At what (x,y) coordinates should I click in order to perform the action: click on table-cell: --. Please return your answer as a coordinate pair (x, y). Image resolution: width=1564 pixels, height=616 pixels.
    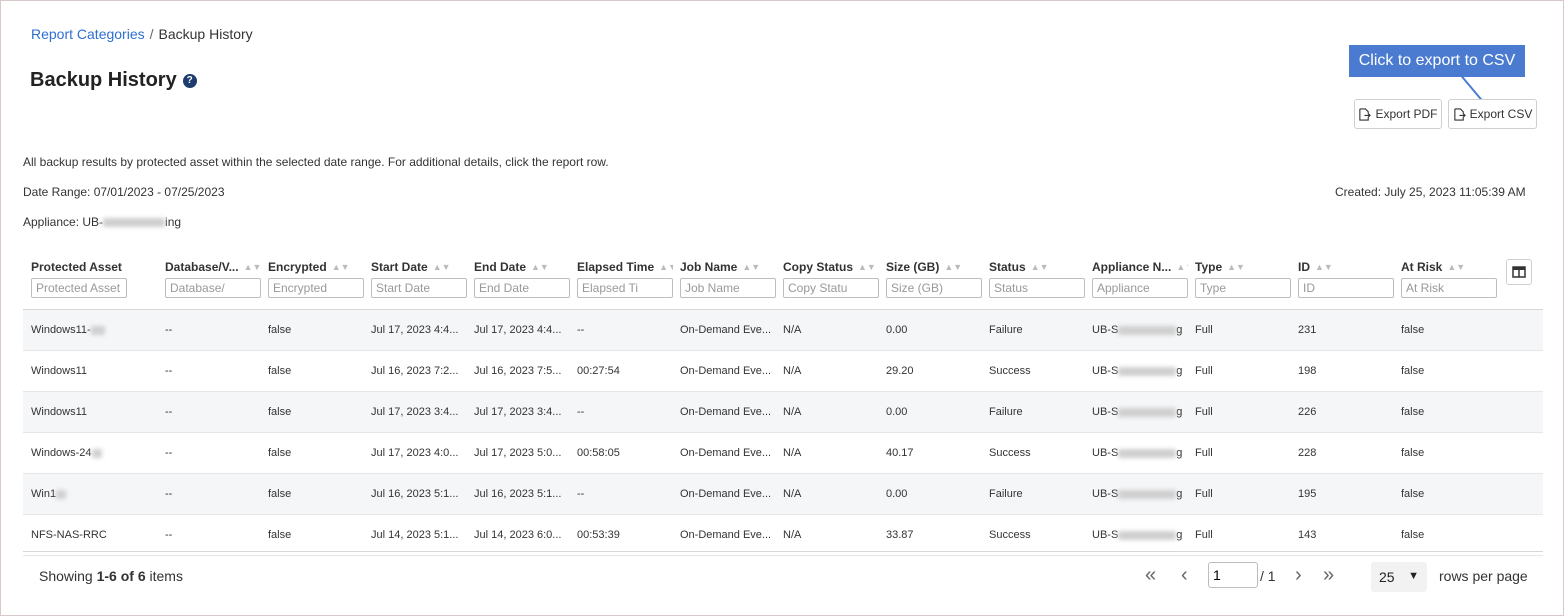
    Looking at the image, I should click on (623, 330).